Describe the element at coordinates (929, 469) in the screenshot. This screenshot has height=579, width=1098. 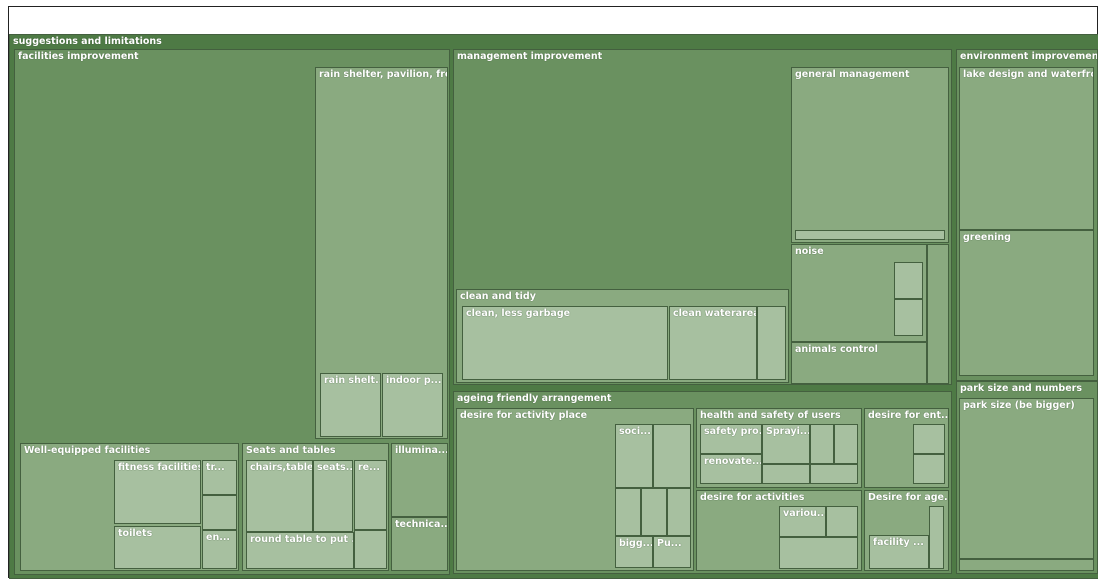
I see `treemap-leaf-ent-b` at that location.